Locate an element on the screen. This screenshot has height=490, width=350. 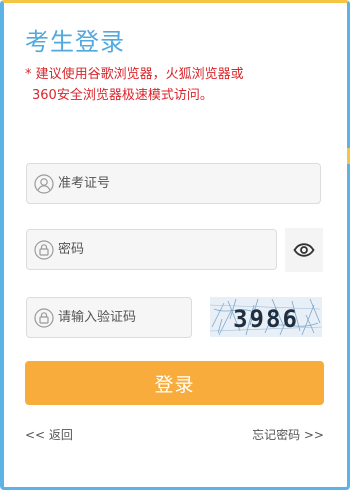
captcha-code: 3986 is located at coordinates (266, 319).